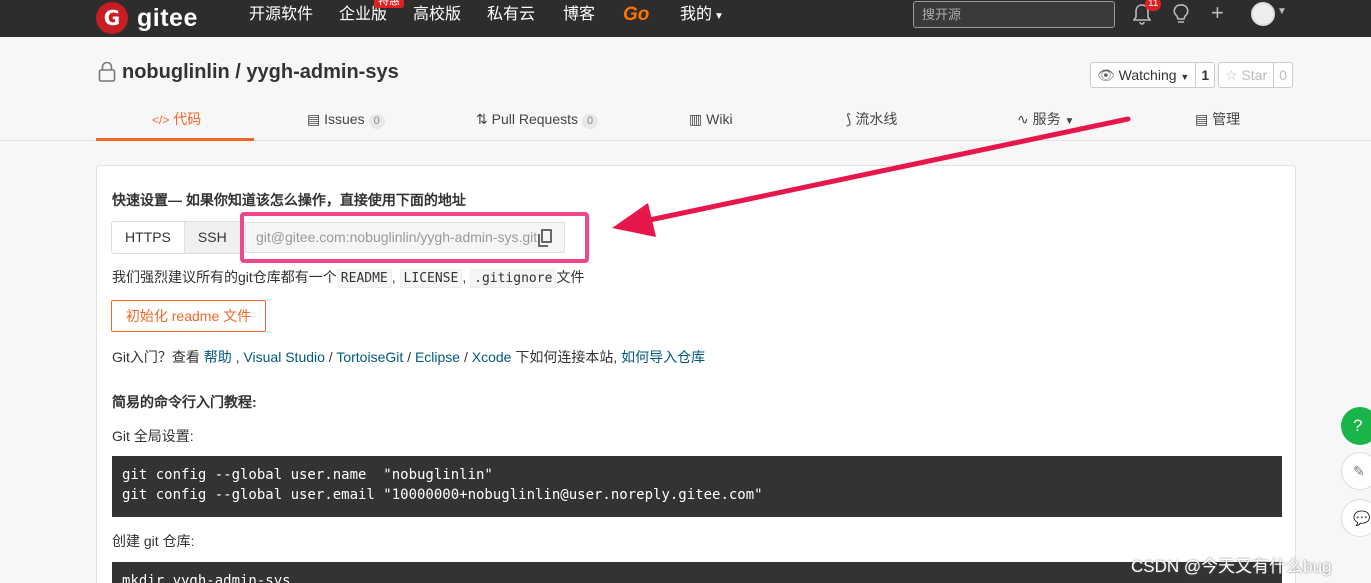  I want to click on watching-main: 👁 Watching ▼, so click(1144, 75).